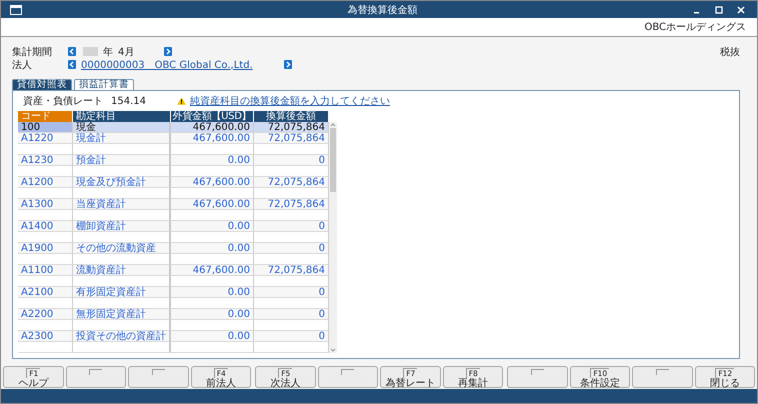  I want to click on tab: 損益計算書, so click(104, 84).